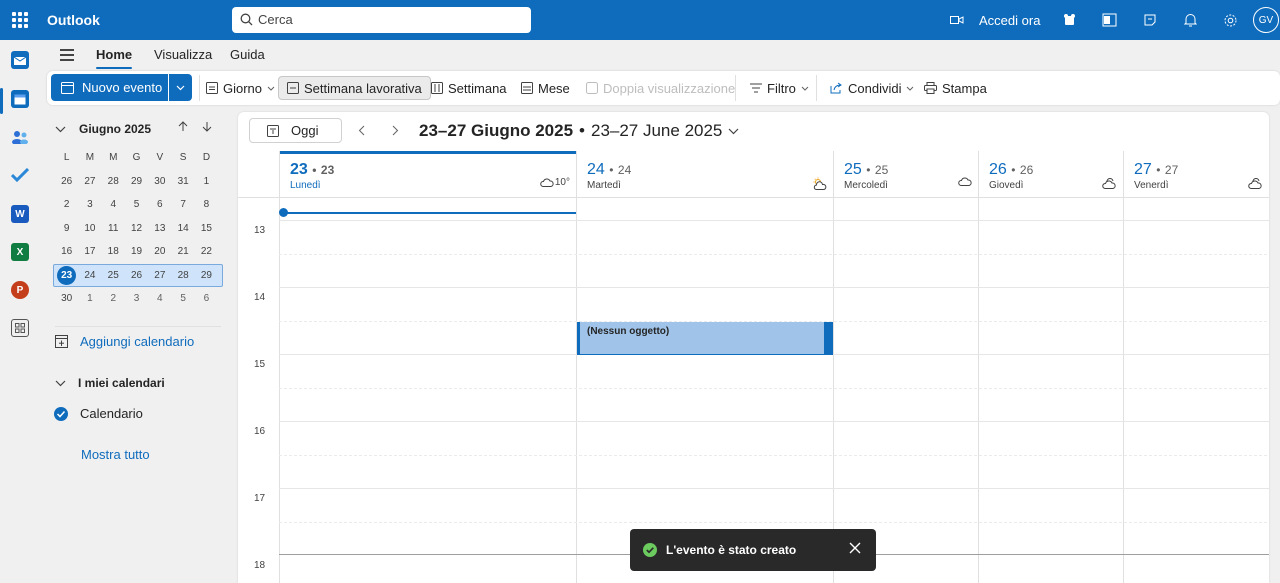  I want to click on search-input: Cerca, so click(381, 20).